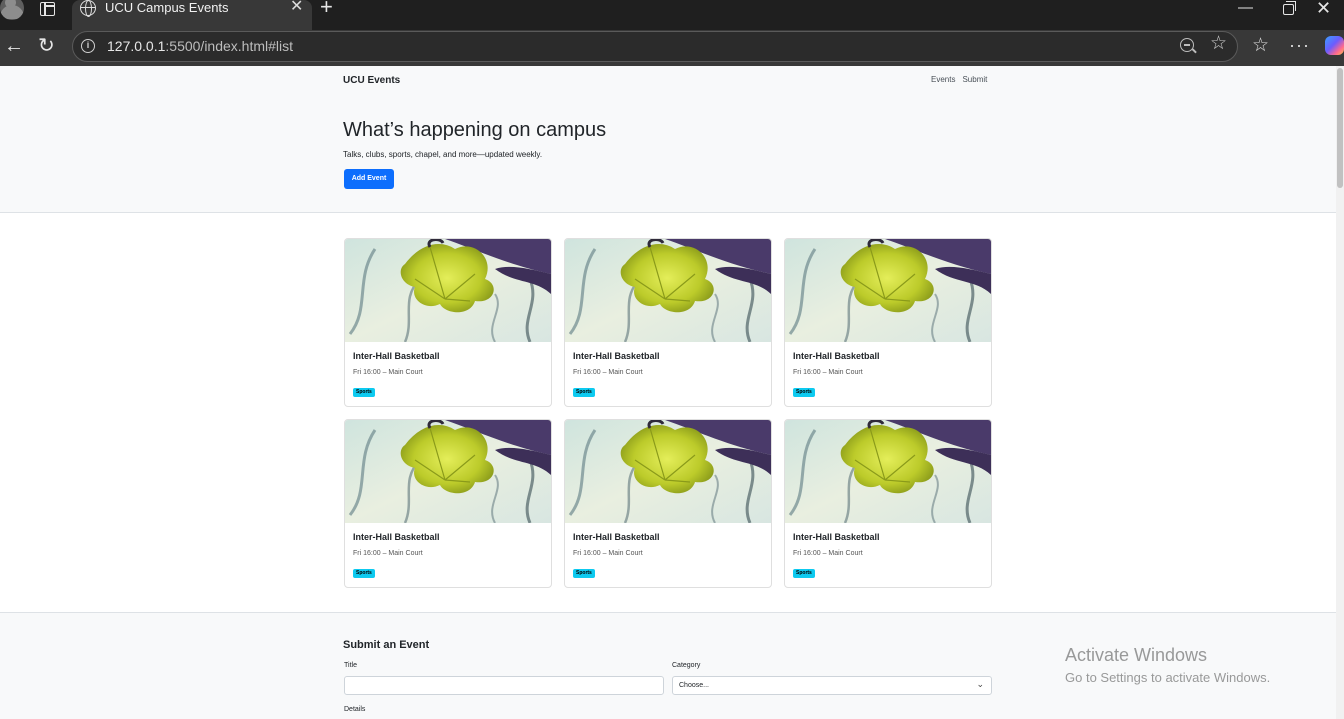 The height and width of the screenshot is (719, 1344). I want to click on url-text: 127.0.0.1:5500/index.html#list, so click(200, 46).